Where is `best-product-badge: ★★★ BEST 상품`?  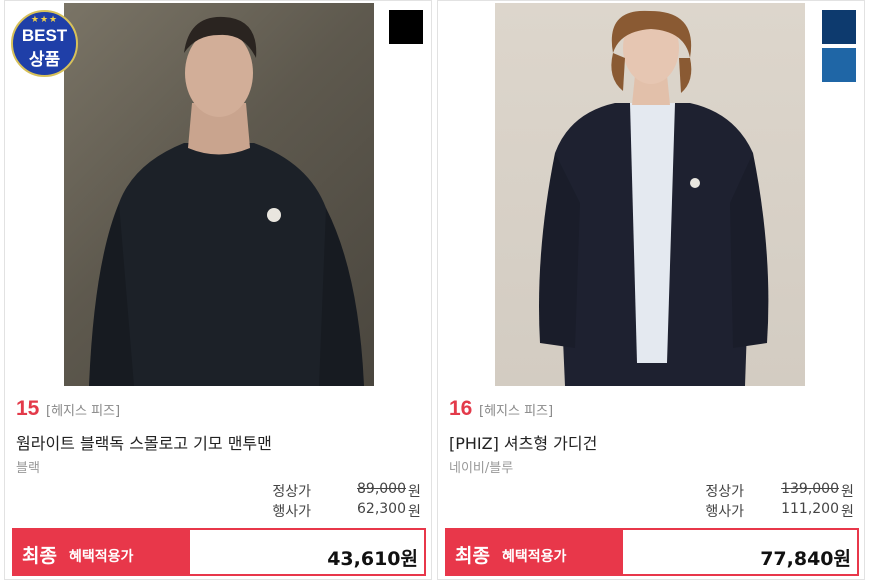
best-product-badge: ★★★ BEST 상품 is located at coordinates (44, 43).